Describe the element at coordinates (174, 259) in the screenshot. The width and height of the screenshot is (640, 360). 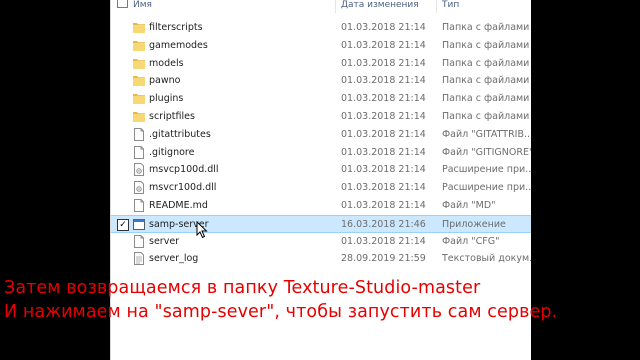
I see `file-name: server_log` at that location.